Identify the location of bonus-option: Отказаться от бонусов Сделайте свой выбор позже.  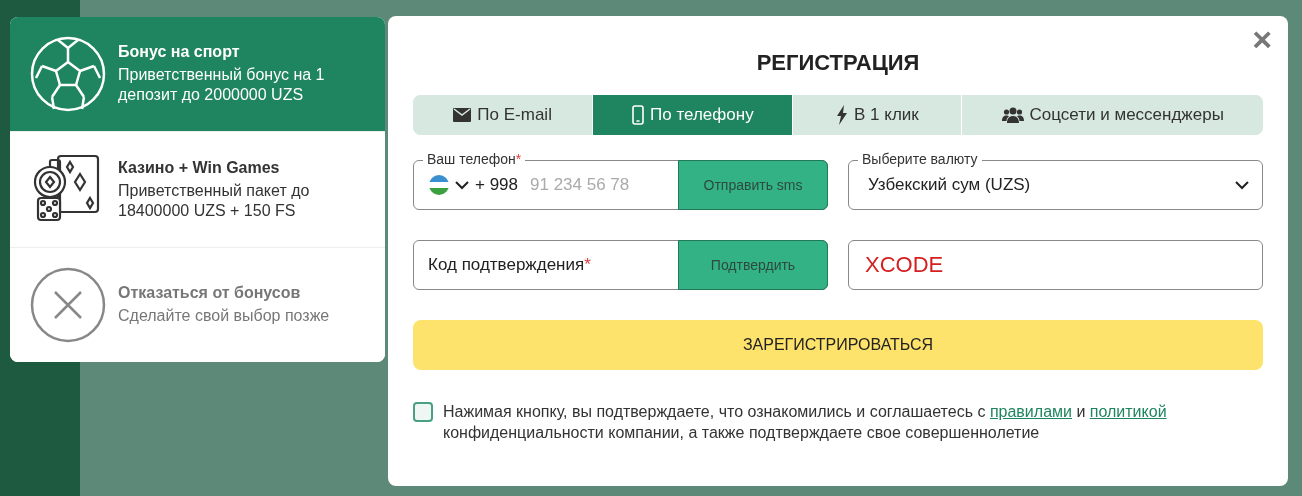
(197, 304).